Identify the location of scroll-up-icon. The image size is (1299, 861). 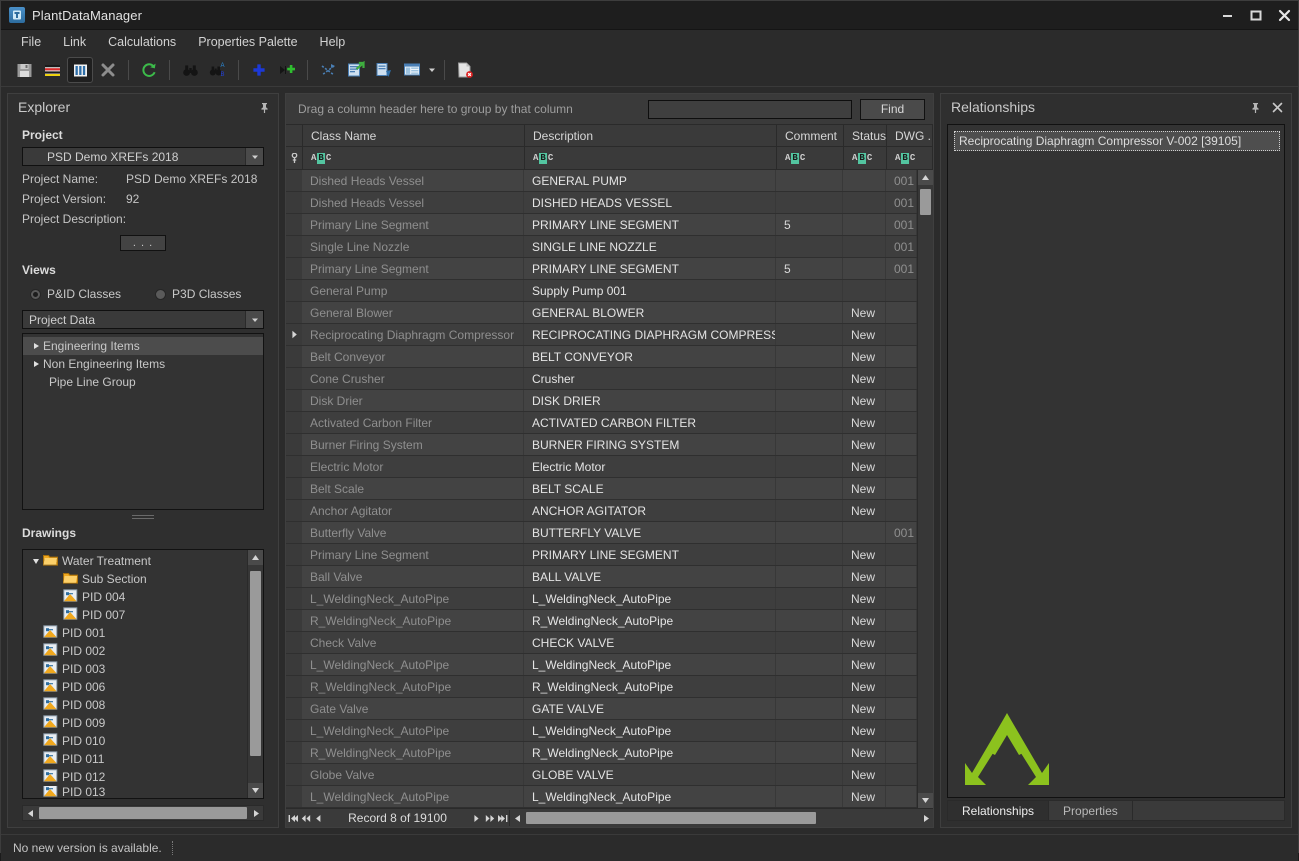
(255, 557).